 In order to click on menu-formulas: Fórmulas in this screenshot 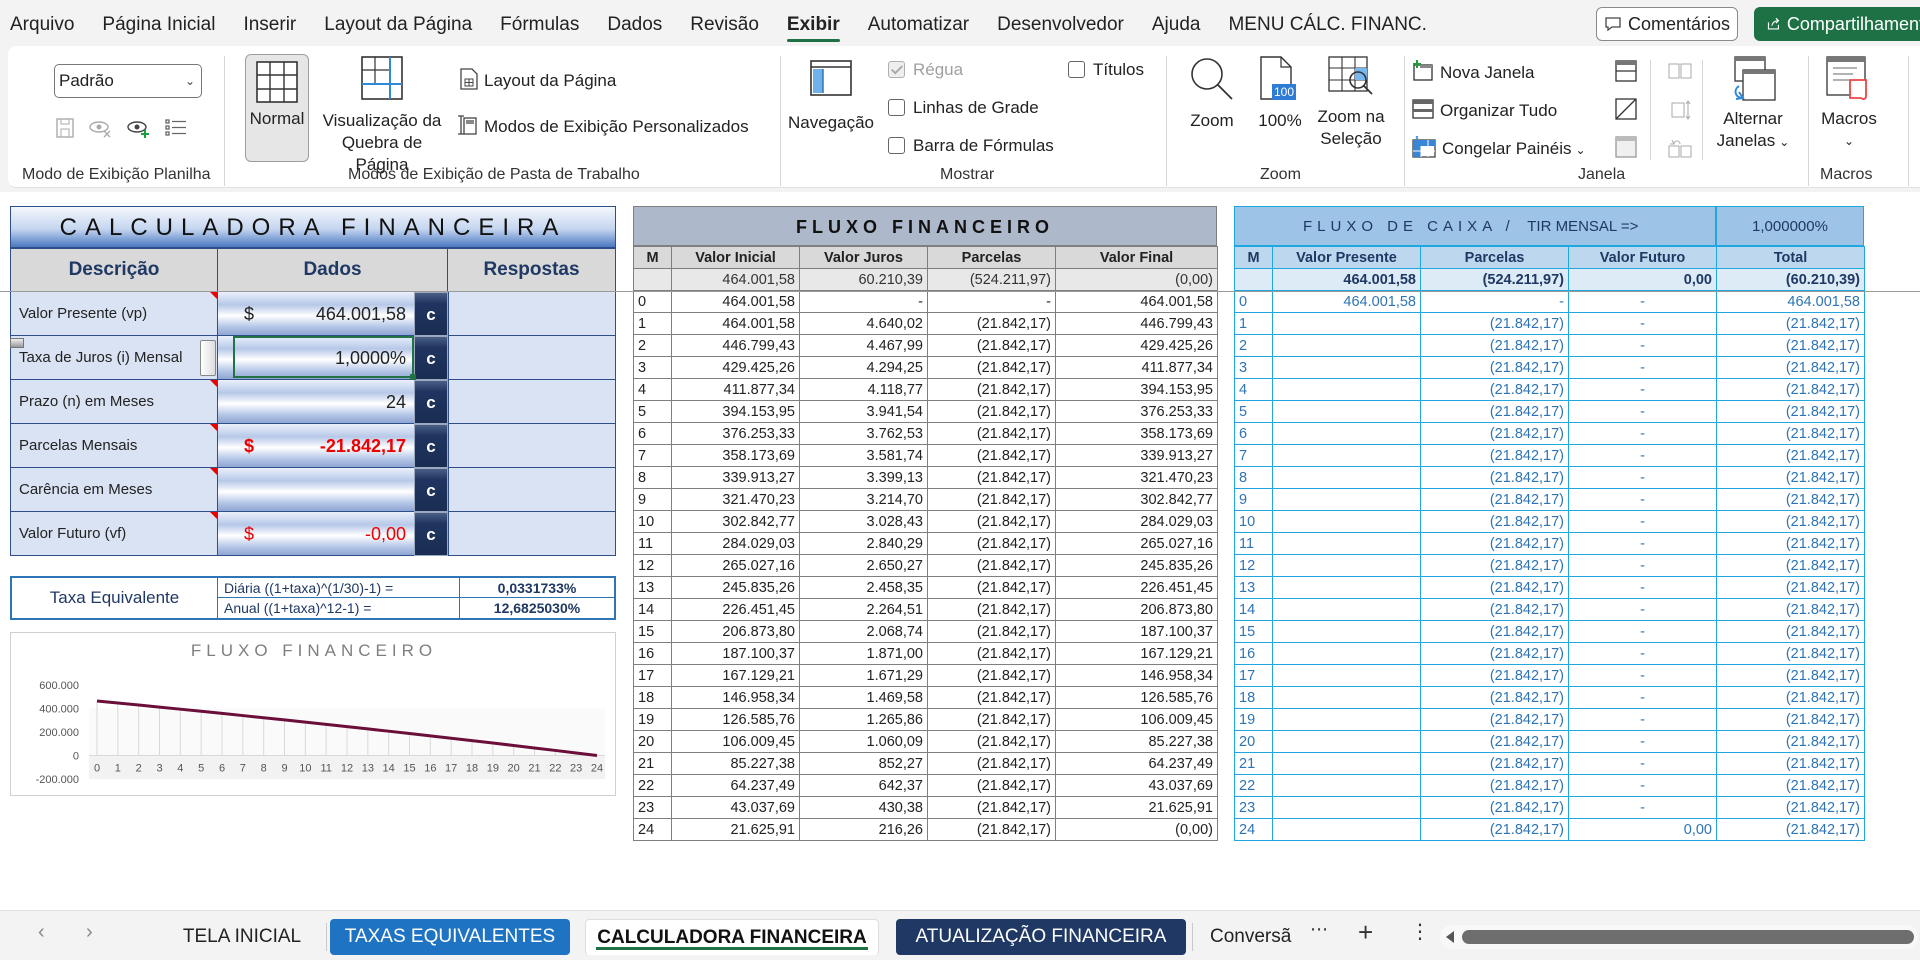, I will do `click(539, 24)`.